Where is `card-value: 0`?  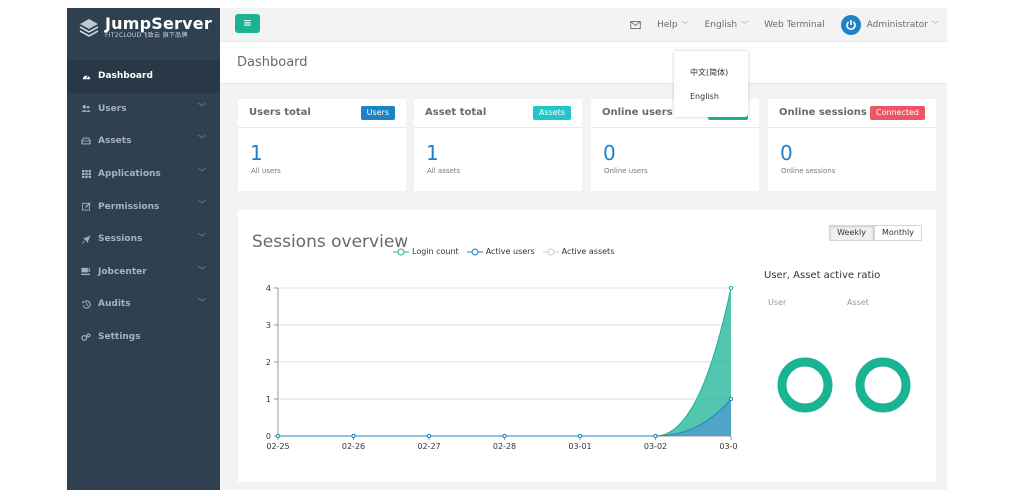 card-value: 0 is located at coordinates (609, 153).